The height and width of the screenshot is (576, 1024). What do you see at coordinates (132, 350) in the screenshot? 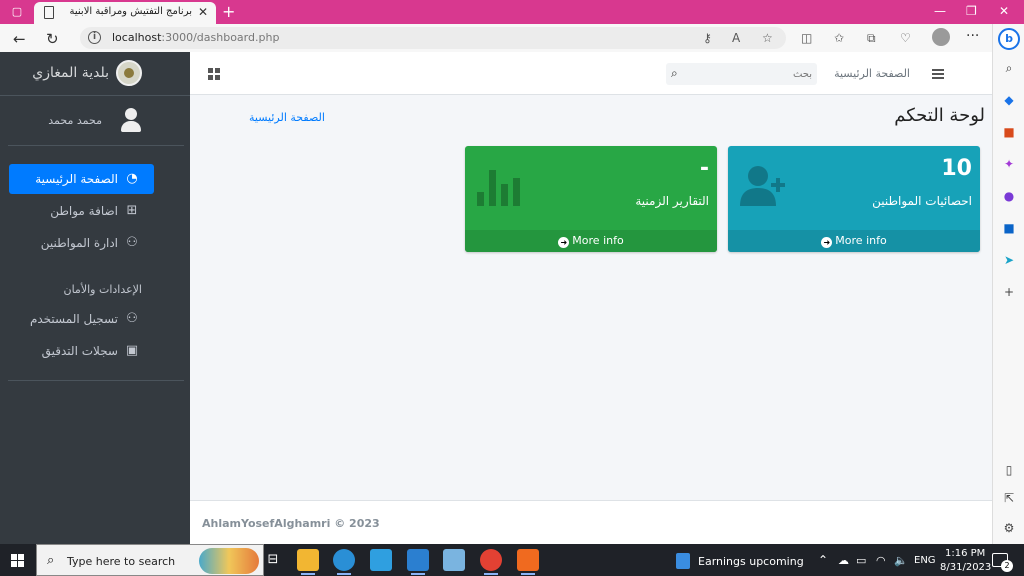
I see `image-icon: ▣` at bounding box center [132, 350].